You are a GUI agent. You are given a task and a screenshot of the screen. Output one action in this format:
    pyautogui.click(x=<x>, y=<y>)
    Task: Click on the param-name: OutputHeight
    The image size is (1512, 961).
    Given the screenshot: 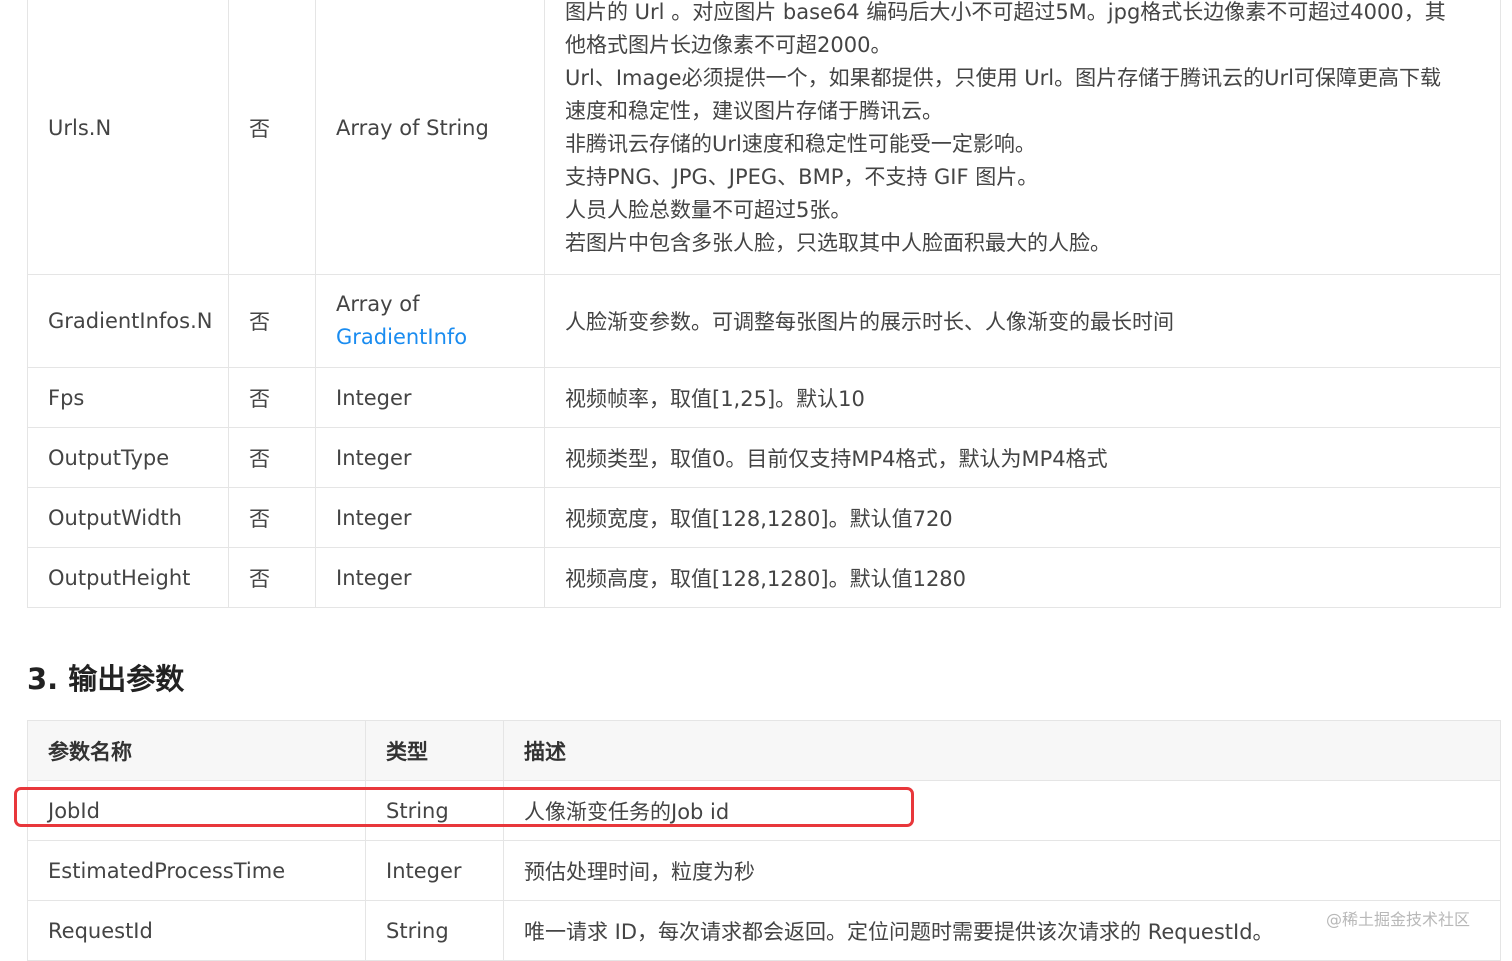 What is the action you would take?
    pyautogui.click(x=128, y=577)
    